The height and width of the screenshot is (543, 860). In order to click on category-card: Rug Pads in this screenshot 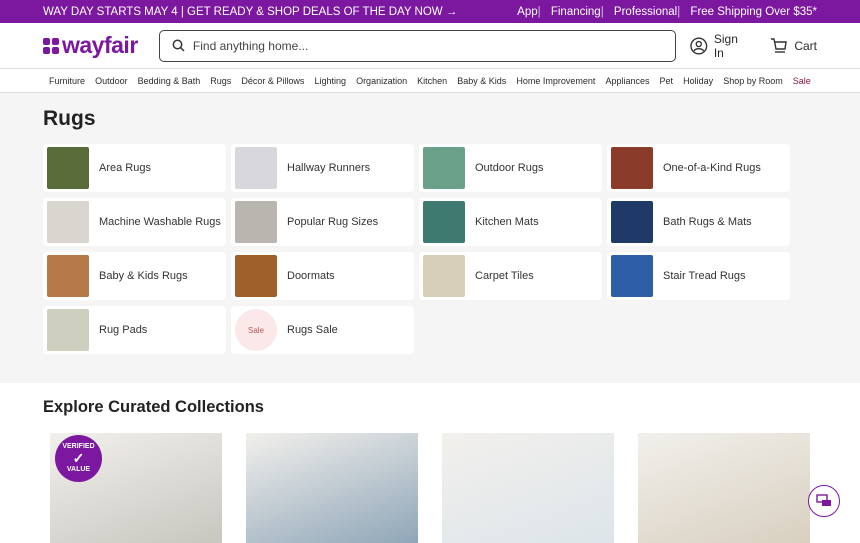, I will do `click(134, 330)`.